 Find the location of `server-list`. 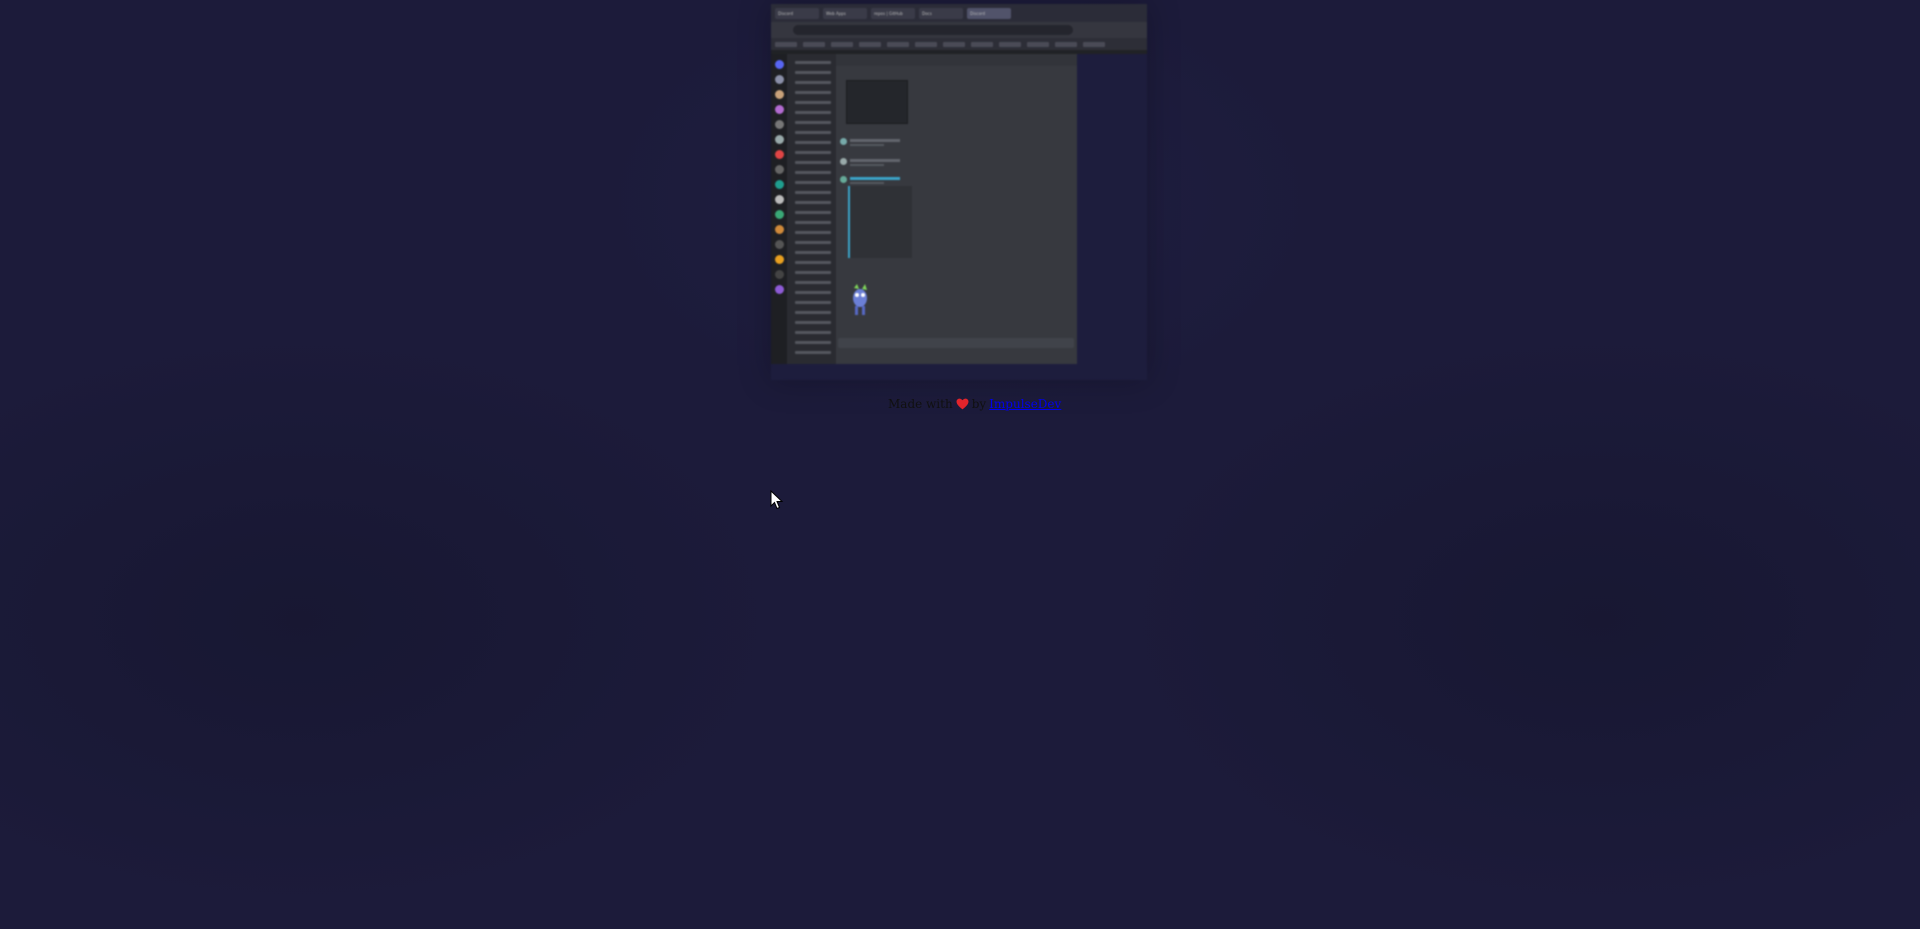

server-list is located at coordinates (779, 209).